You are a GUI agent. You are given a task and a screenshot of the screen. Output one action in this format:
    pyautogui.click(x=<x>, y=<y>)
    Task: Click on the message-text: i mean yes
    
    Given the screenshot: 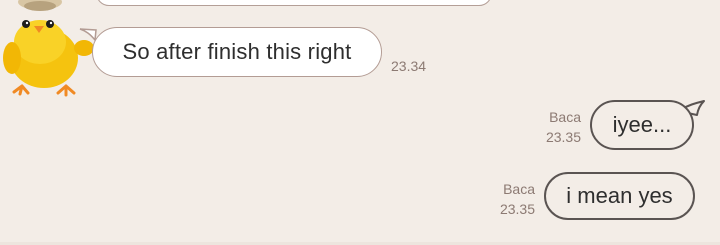 What is the action you would take?
    pyautogui.click(x=619, y=195)
    